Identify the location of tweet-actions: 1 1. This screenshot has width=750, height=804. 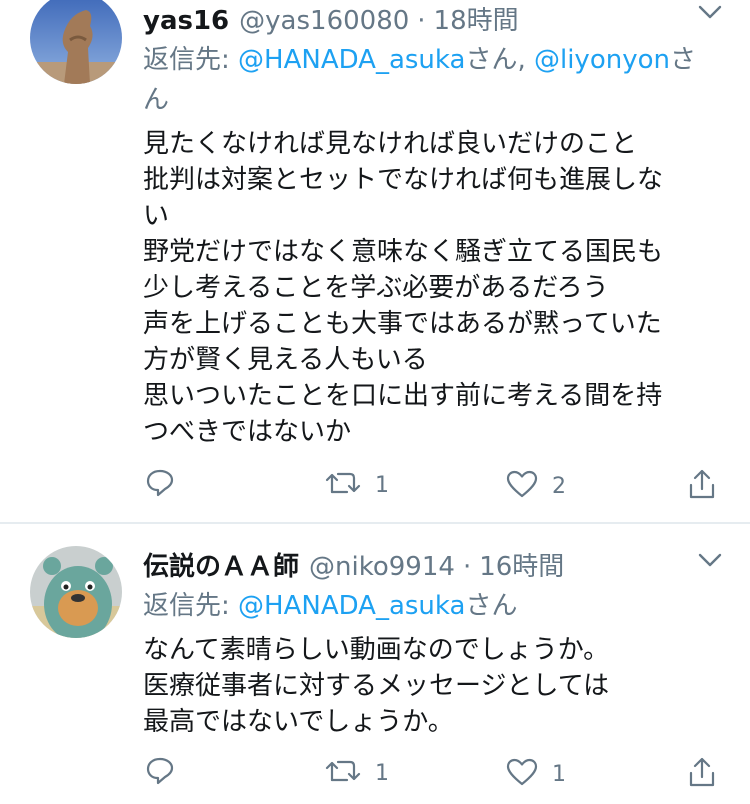
(375, 776).